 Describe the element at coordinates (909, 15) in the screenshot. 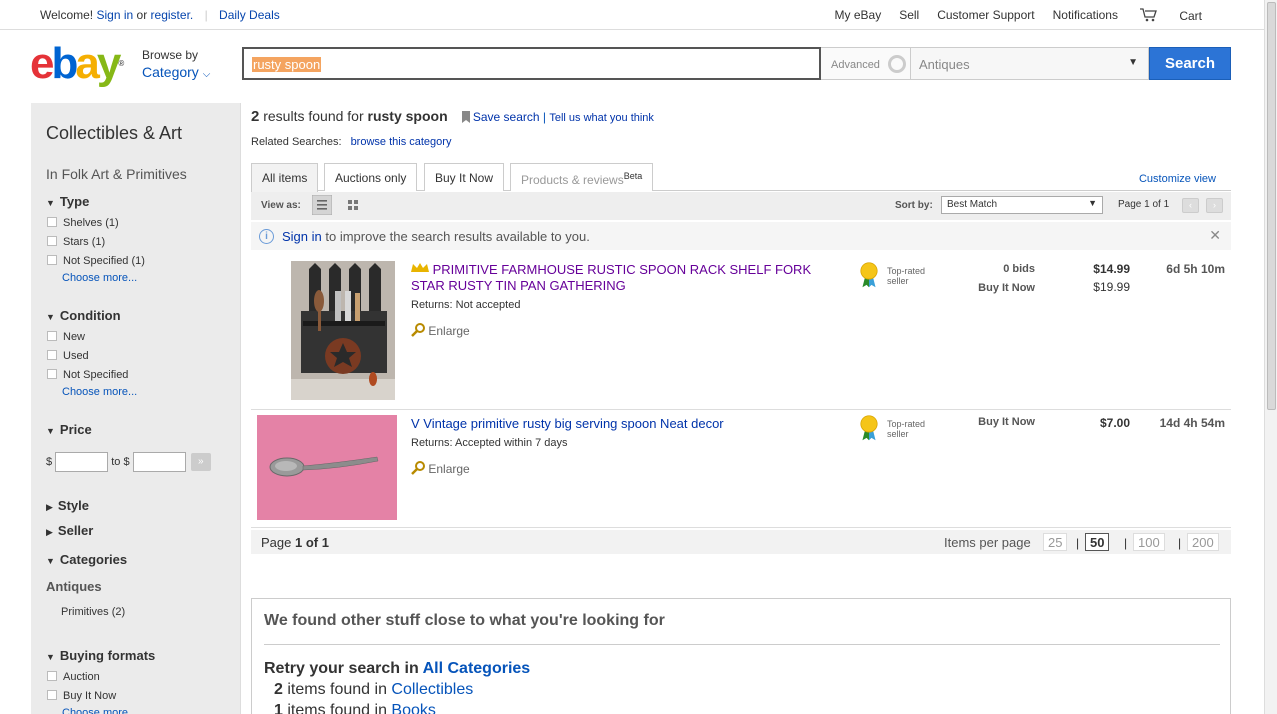

I see `sell-link: Sell` at that location.